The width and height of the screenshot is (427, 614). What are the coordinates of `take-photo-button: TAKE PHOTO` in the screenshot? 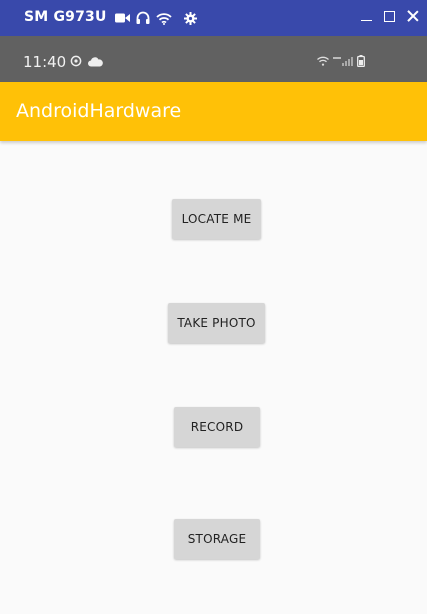 It's located at (216, 323).